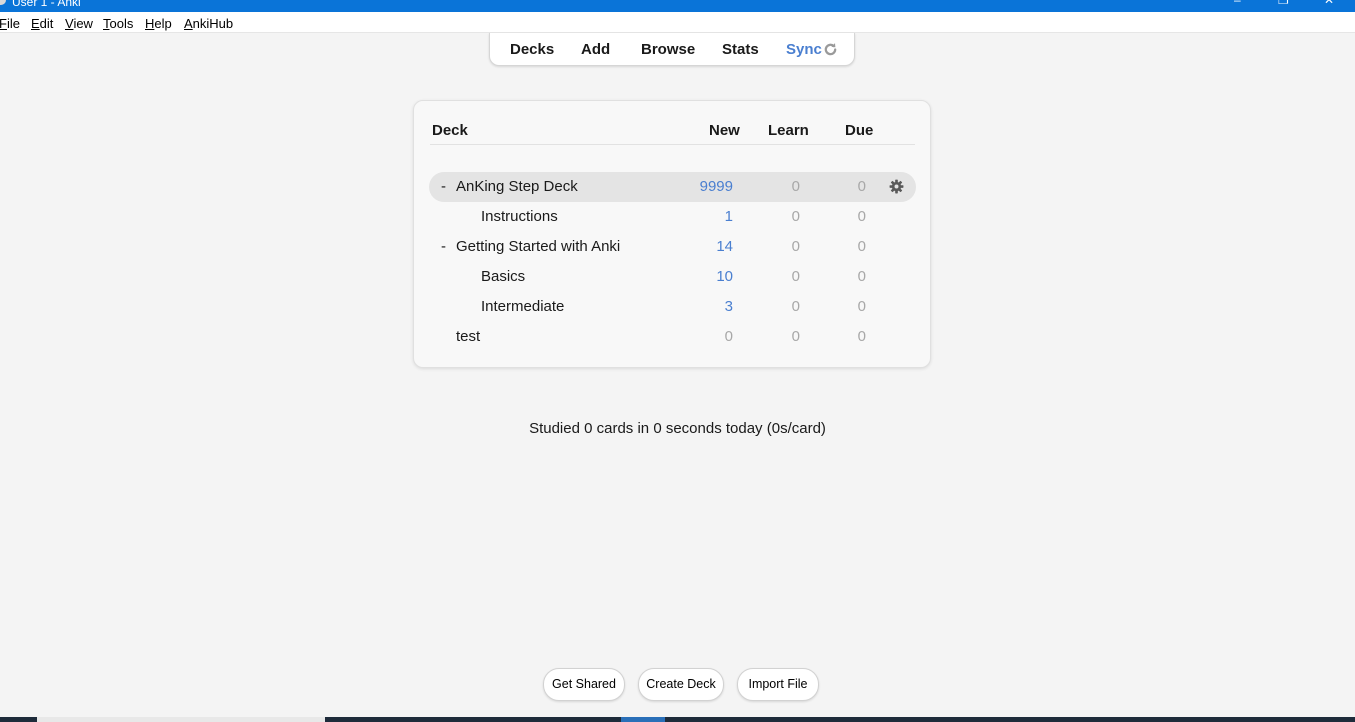 Image resolution: width=1355 pixels, height=722 pixels. What do you see at coordinates (188, 23) in the screenshot?
I see `menu-ankihub-mnemonic: A` at bounding box center [188, 23].